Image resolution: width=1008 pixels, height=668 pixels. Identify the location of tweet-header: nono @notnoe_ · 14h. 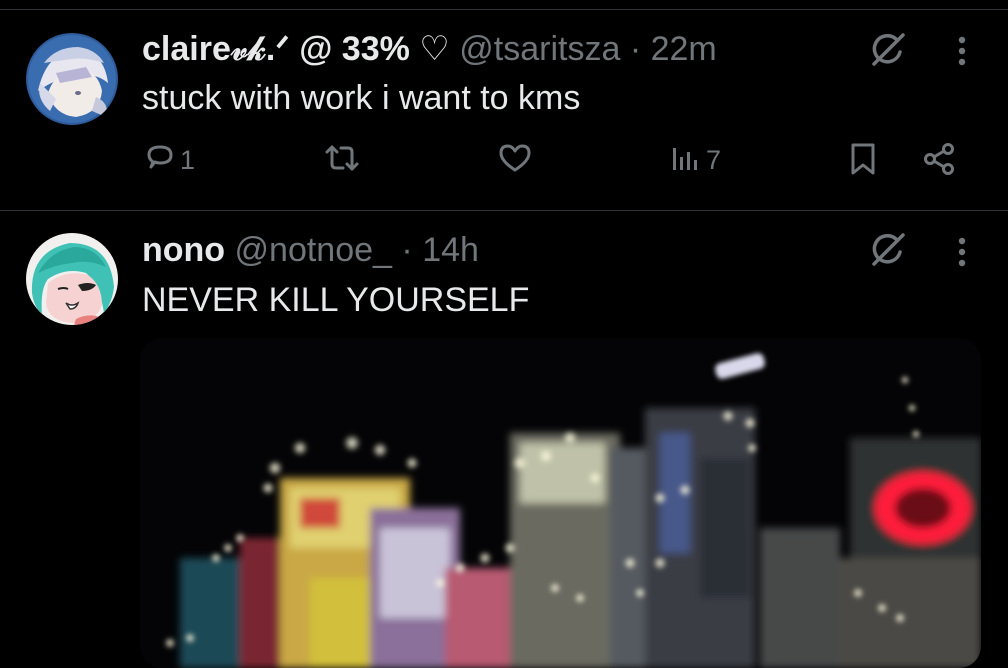
(310, 250).